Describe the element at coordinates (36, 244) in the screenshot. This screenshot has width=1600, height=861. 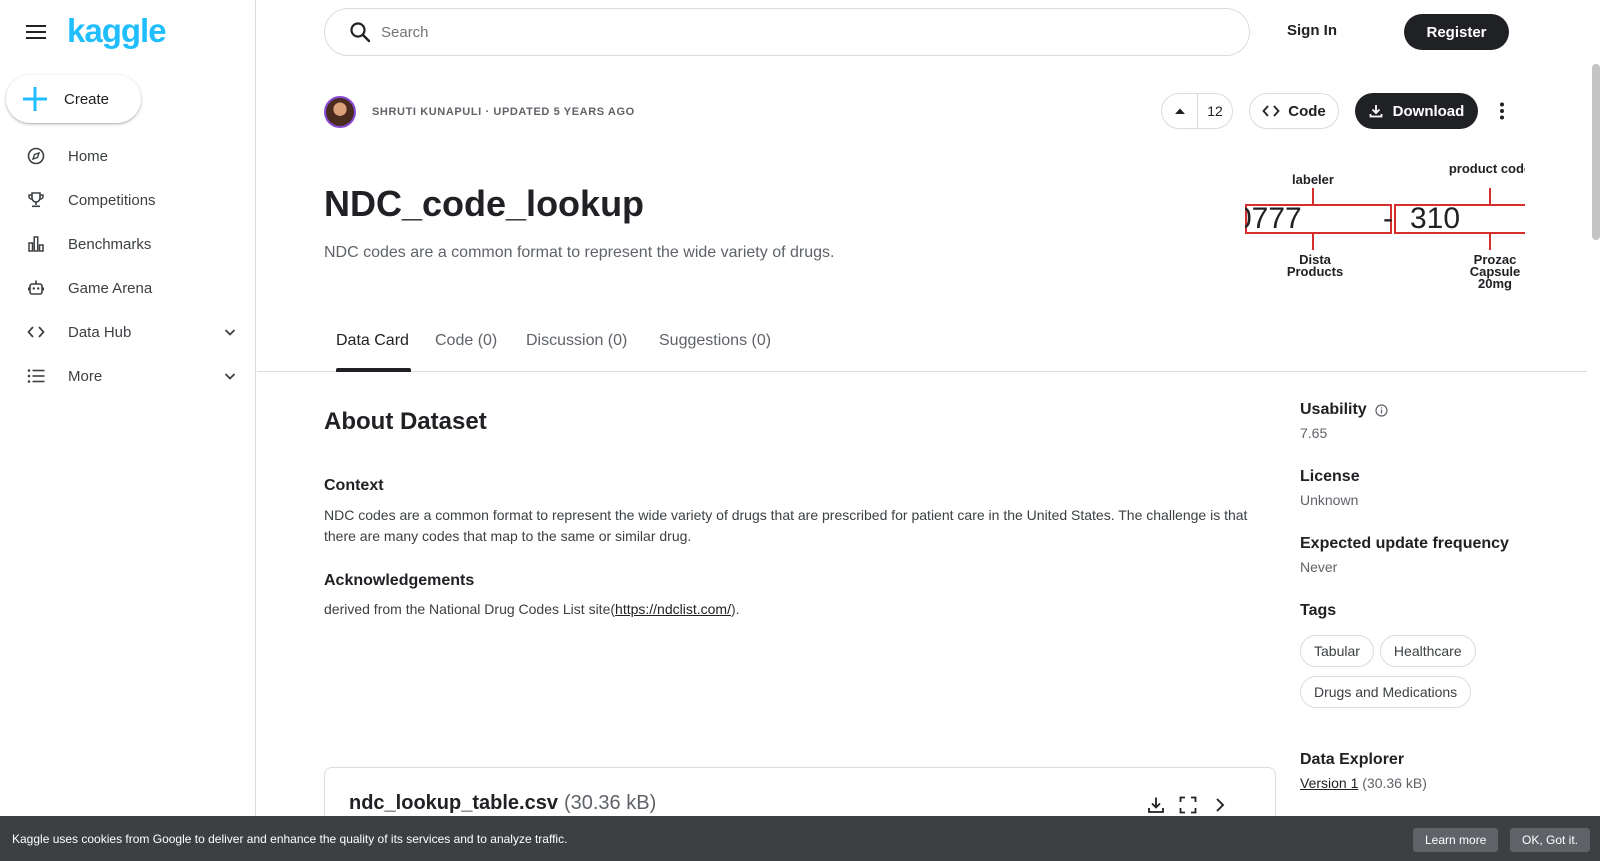
I see `bar-chart-icon` at that location.